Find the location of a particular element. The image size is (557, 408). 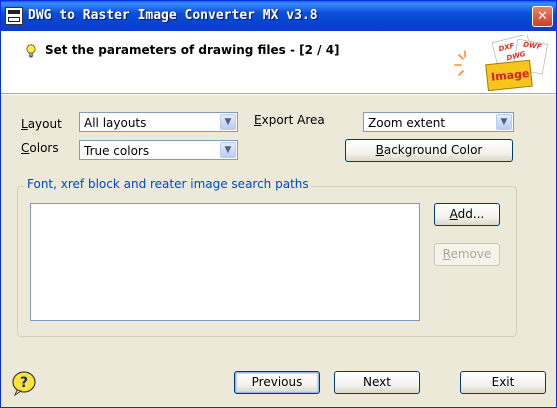

window-title: DWG to Raster Image Converter MX v3.8 is located at coordinates (173, 15).